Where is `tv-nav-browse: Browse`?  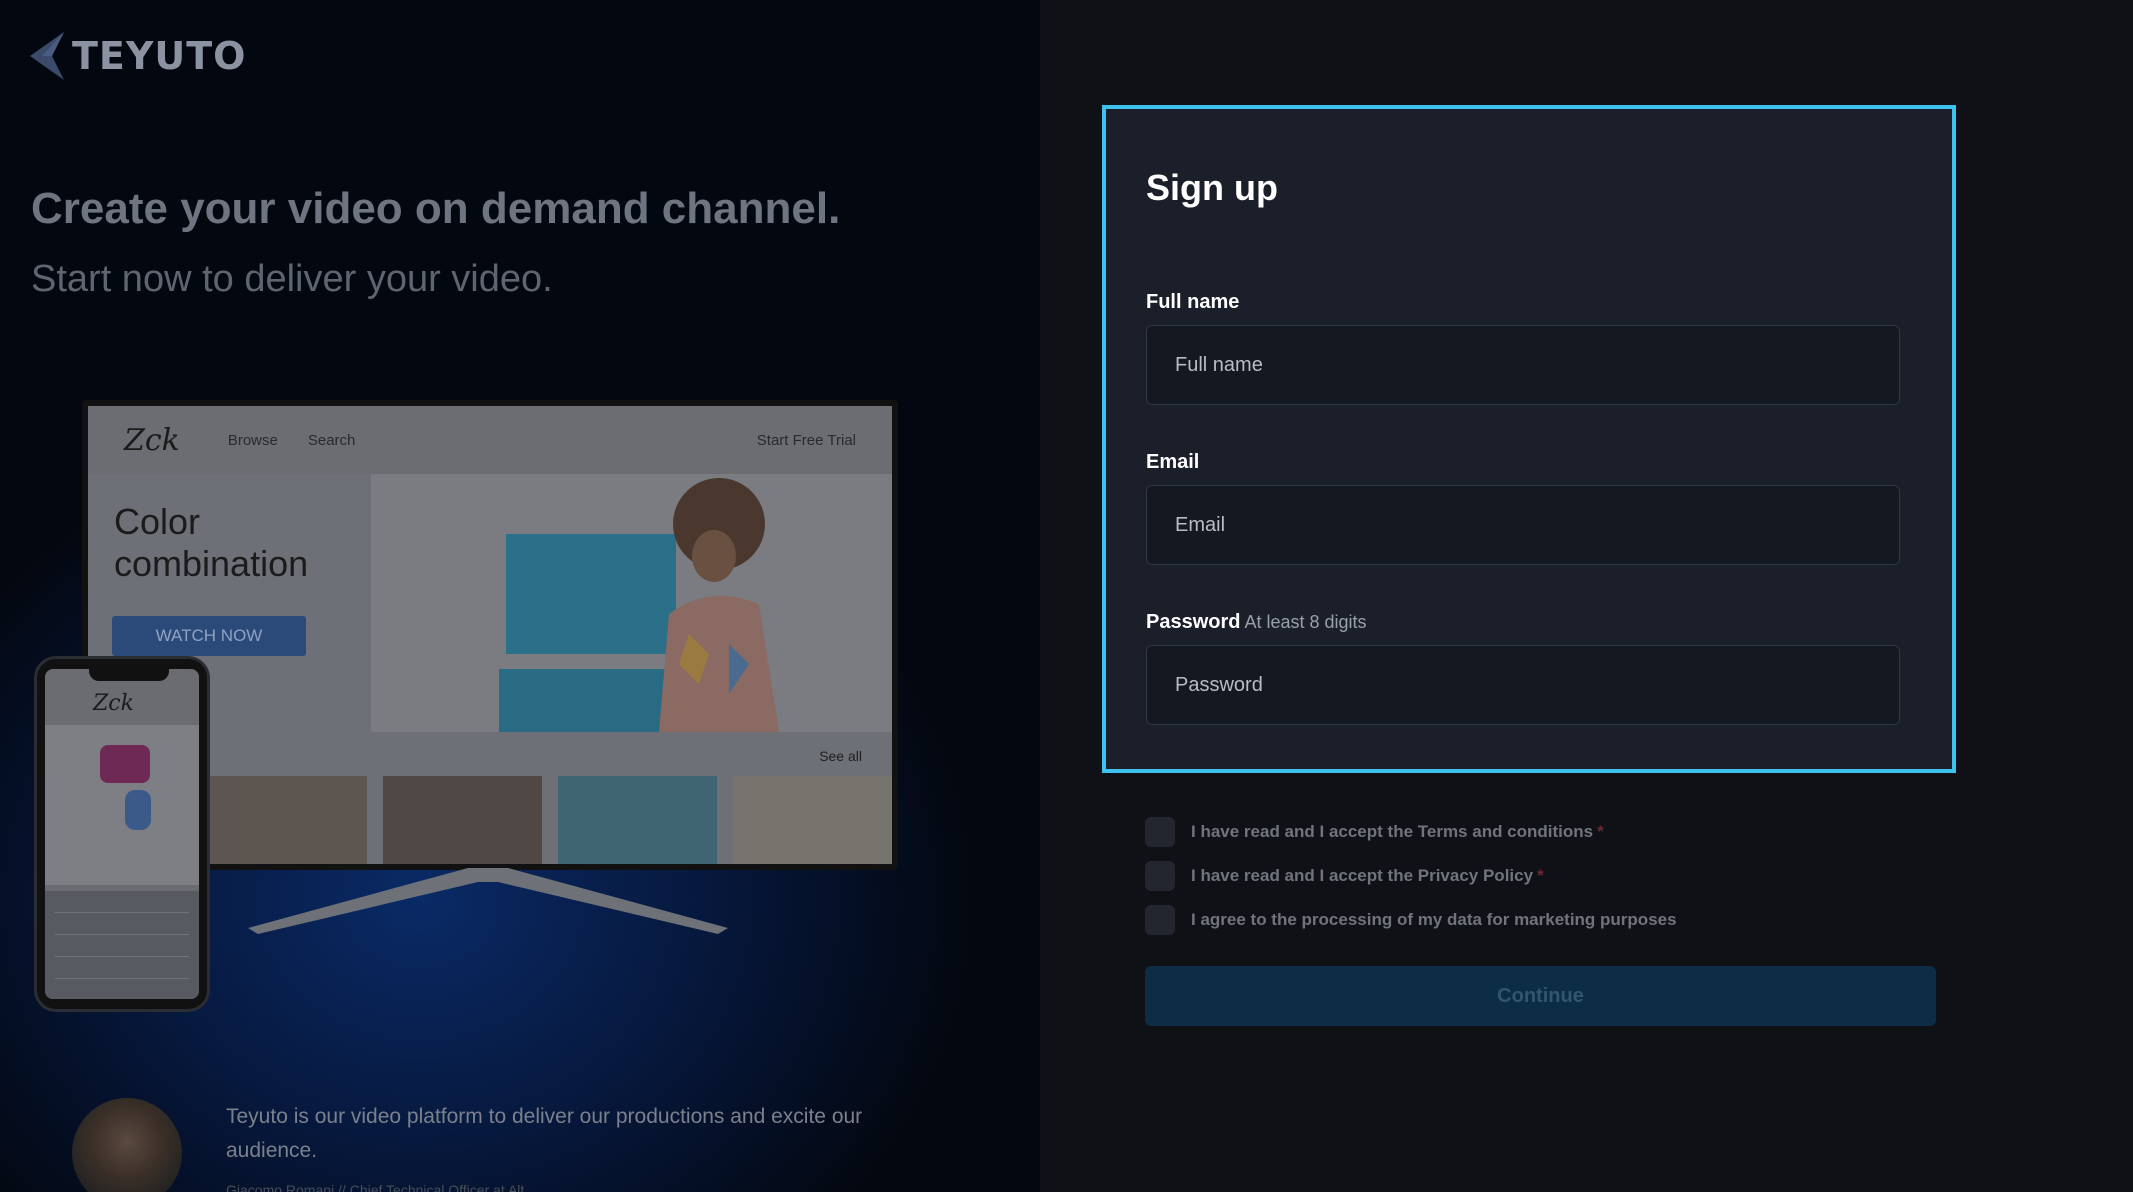 tv-nav-browse: Browse is located at coordinates (252, 440).